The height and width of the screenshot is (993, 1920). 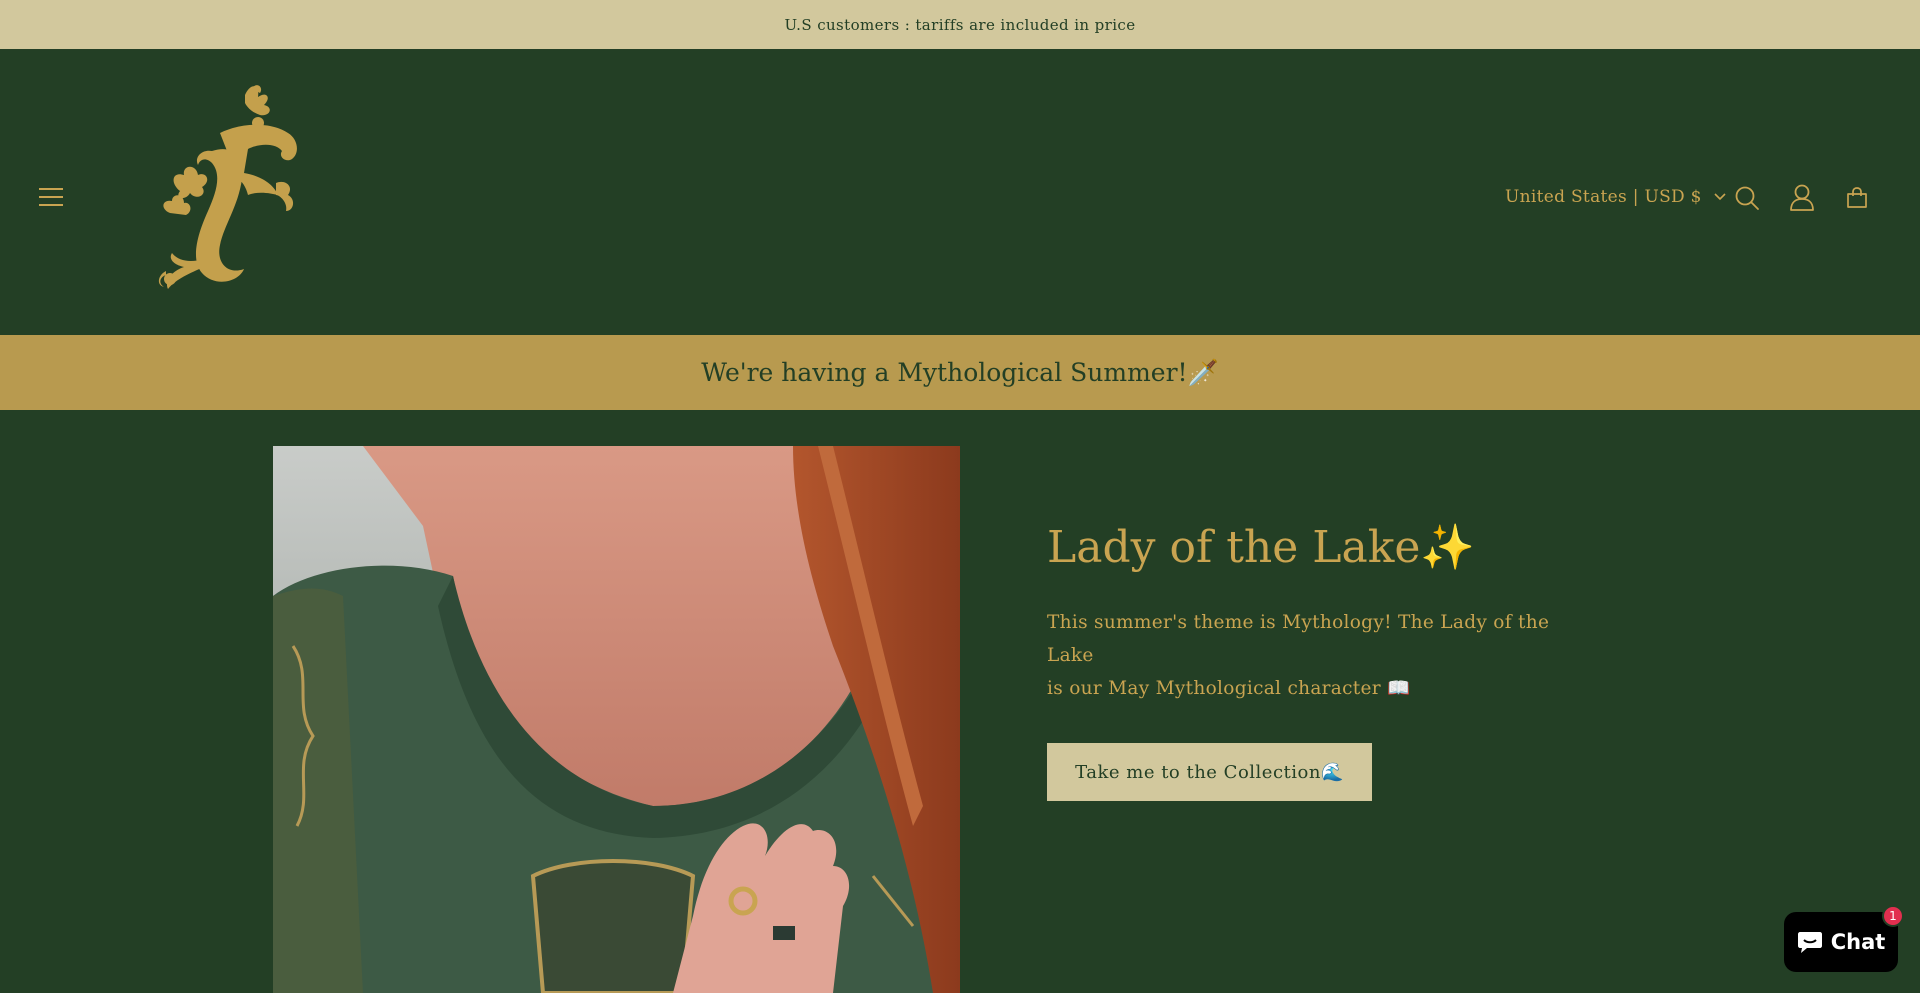 I want to click on promo-text: We're having a Mythological Summer!🗡️, so click(x=960, y=372).